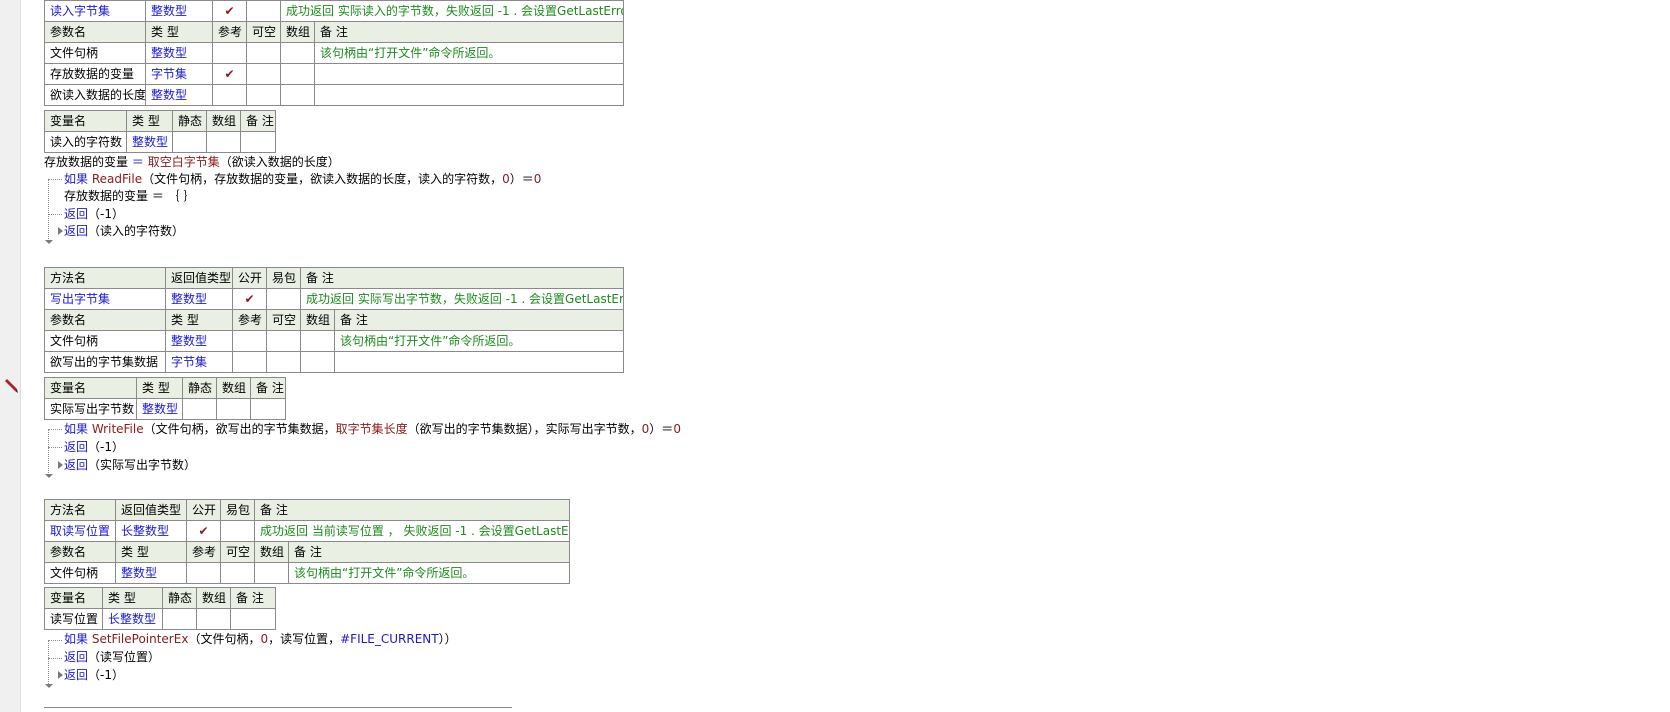  I want to click on param-name: 存放数据的变量, so click(95, 74).